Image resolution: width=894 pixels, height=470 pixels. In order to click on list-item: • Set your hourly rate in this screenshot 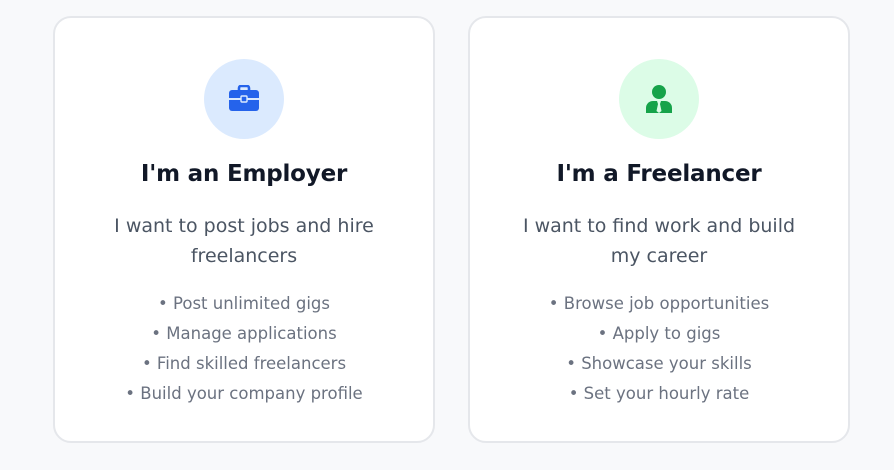, I will do `click(659, 393)`.